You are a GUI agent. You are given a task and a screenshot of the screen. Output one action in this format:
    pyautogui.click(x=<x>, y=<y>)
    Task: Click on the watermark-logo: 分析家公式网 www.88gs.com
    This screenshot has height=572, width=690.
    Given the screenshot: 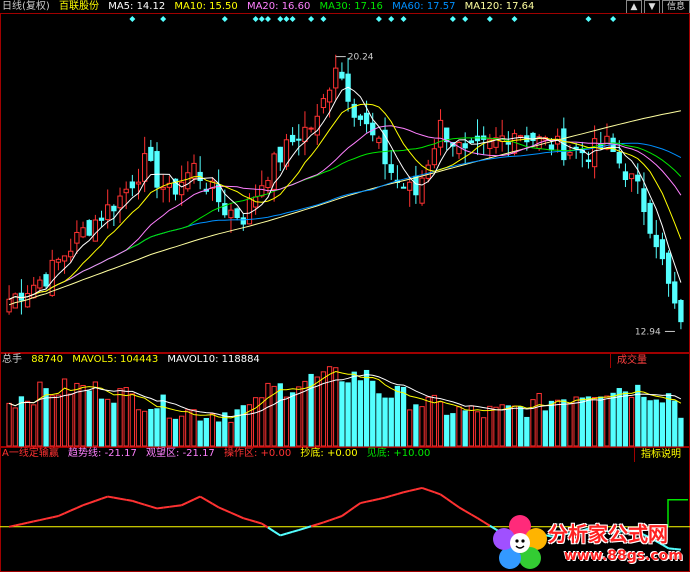 What is the action you would take?
    pyautogui.click(x=590, y=542)
    